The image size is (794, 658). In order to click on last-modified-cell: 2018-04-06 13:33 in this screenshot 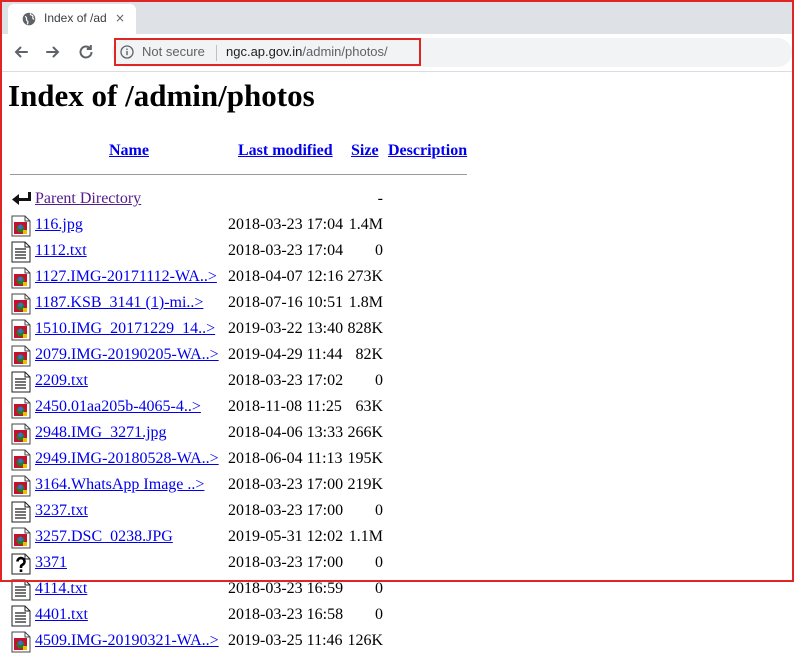, I will do `click(286, 432)`.